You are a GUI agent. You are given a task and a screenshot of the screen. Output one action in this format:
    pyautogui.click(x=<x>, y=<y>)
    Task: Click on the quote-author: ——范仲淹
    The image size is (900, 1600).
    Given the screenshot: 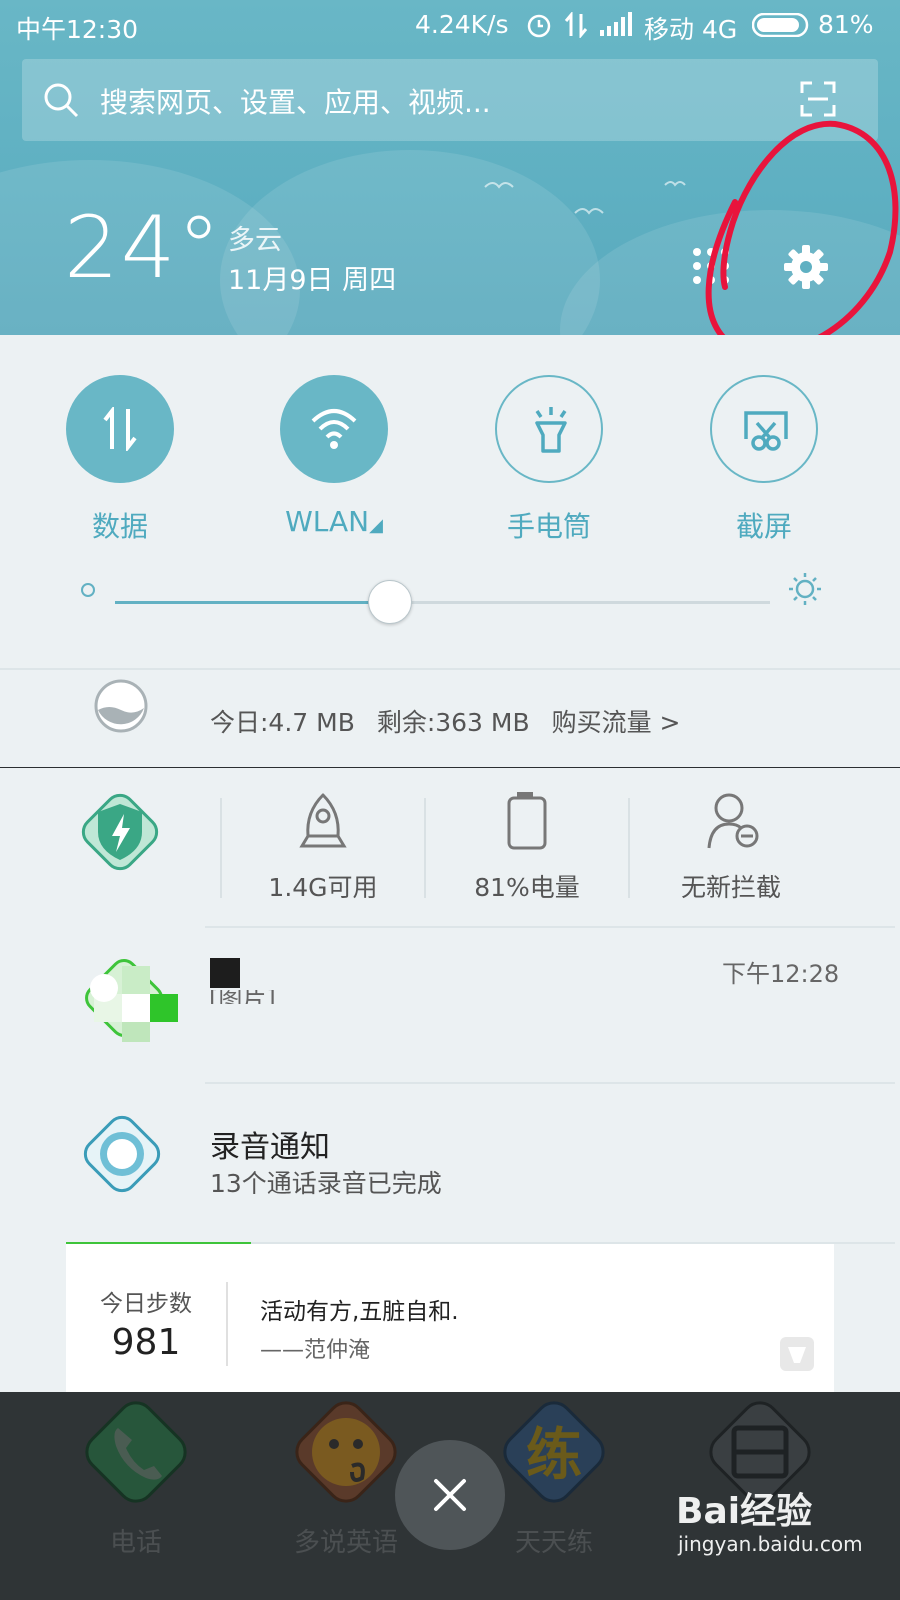 What is the action you would take?
    pyautogui.click(x=315, y=1350)
    